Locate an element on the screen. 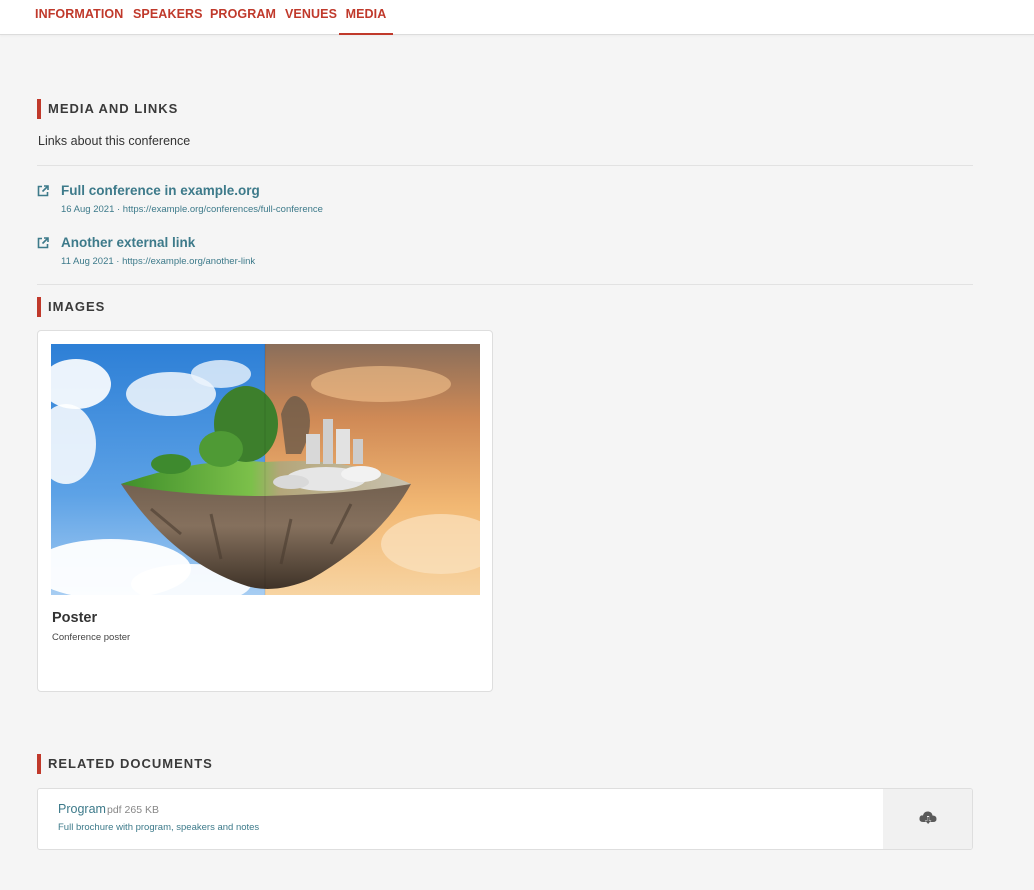 The width and height of the screenshot is (1034, 890). poster-image is located at coordinates (265, 469).